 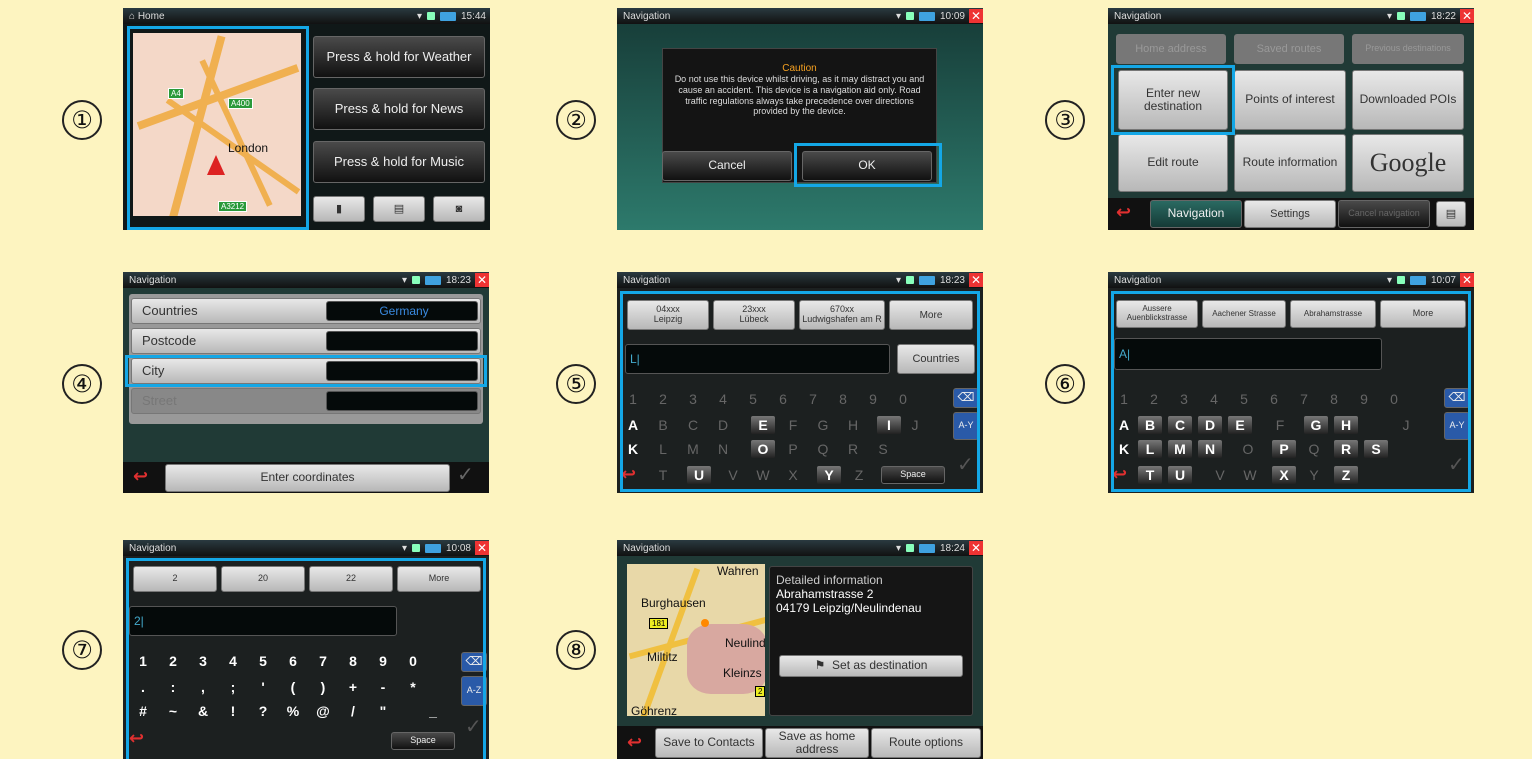 I want to click on home-address-button: Home address, so click(x=1171, y=49).